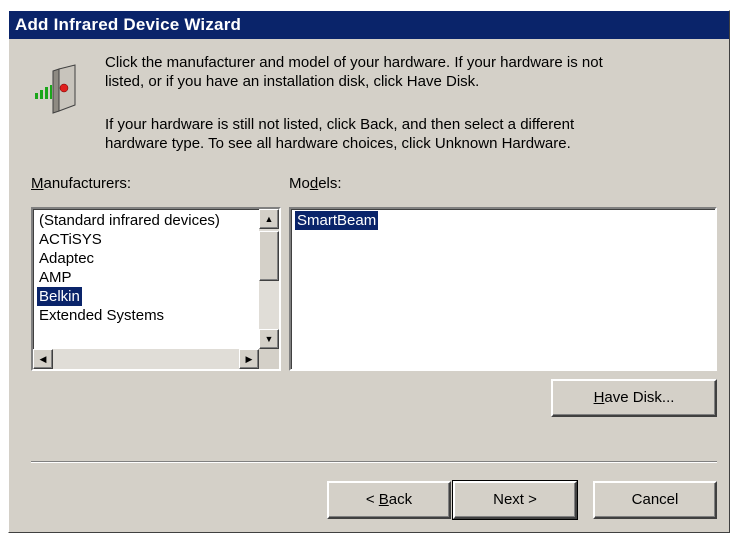 This screenshot has width=732, height=535. What do you see at coordinates (146, 359) in the screenshot?
I see `manufacturers-horizontal-scrollbar: ◀ ▶` at bounding box center [146, 359].